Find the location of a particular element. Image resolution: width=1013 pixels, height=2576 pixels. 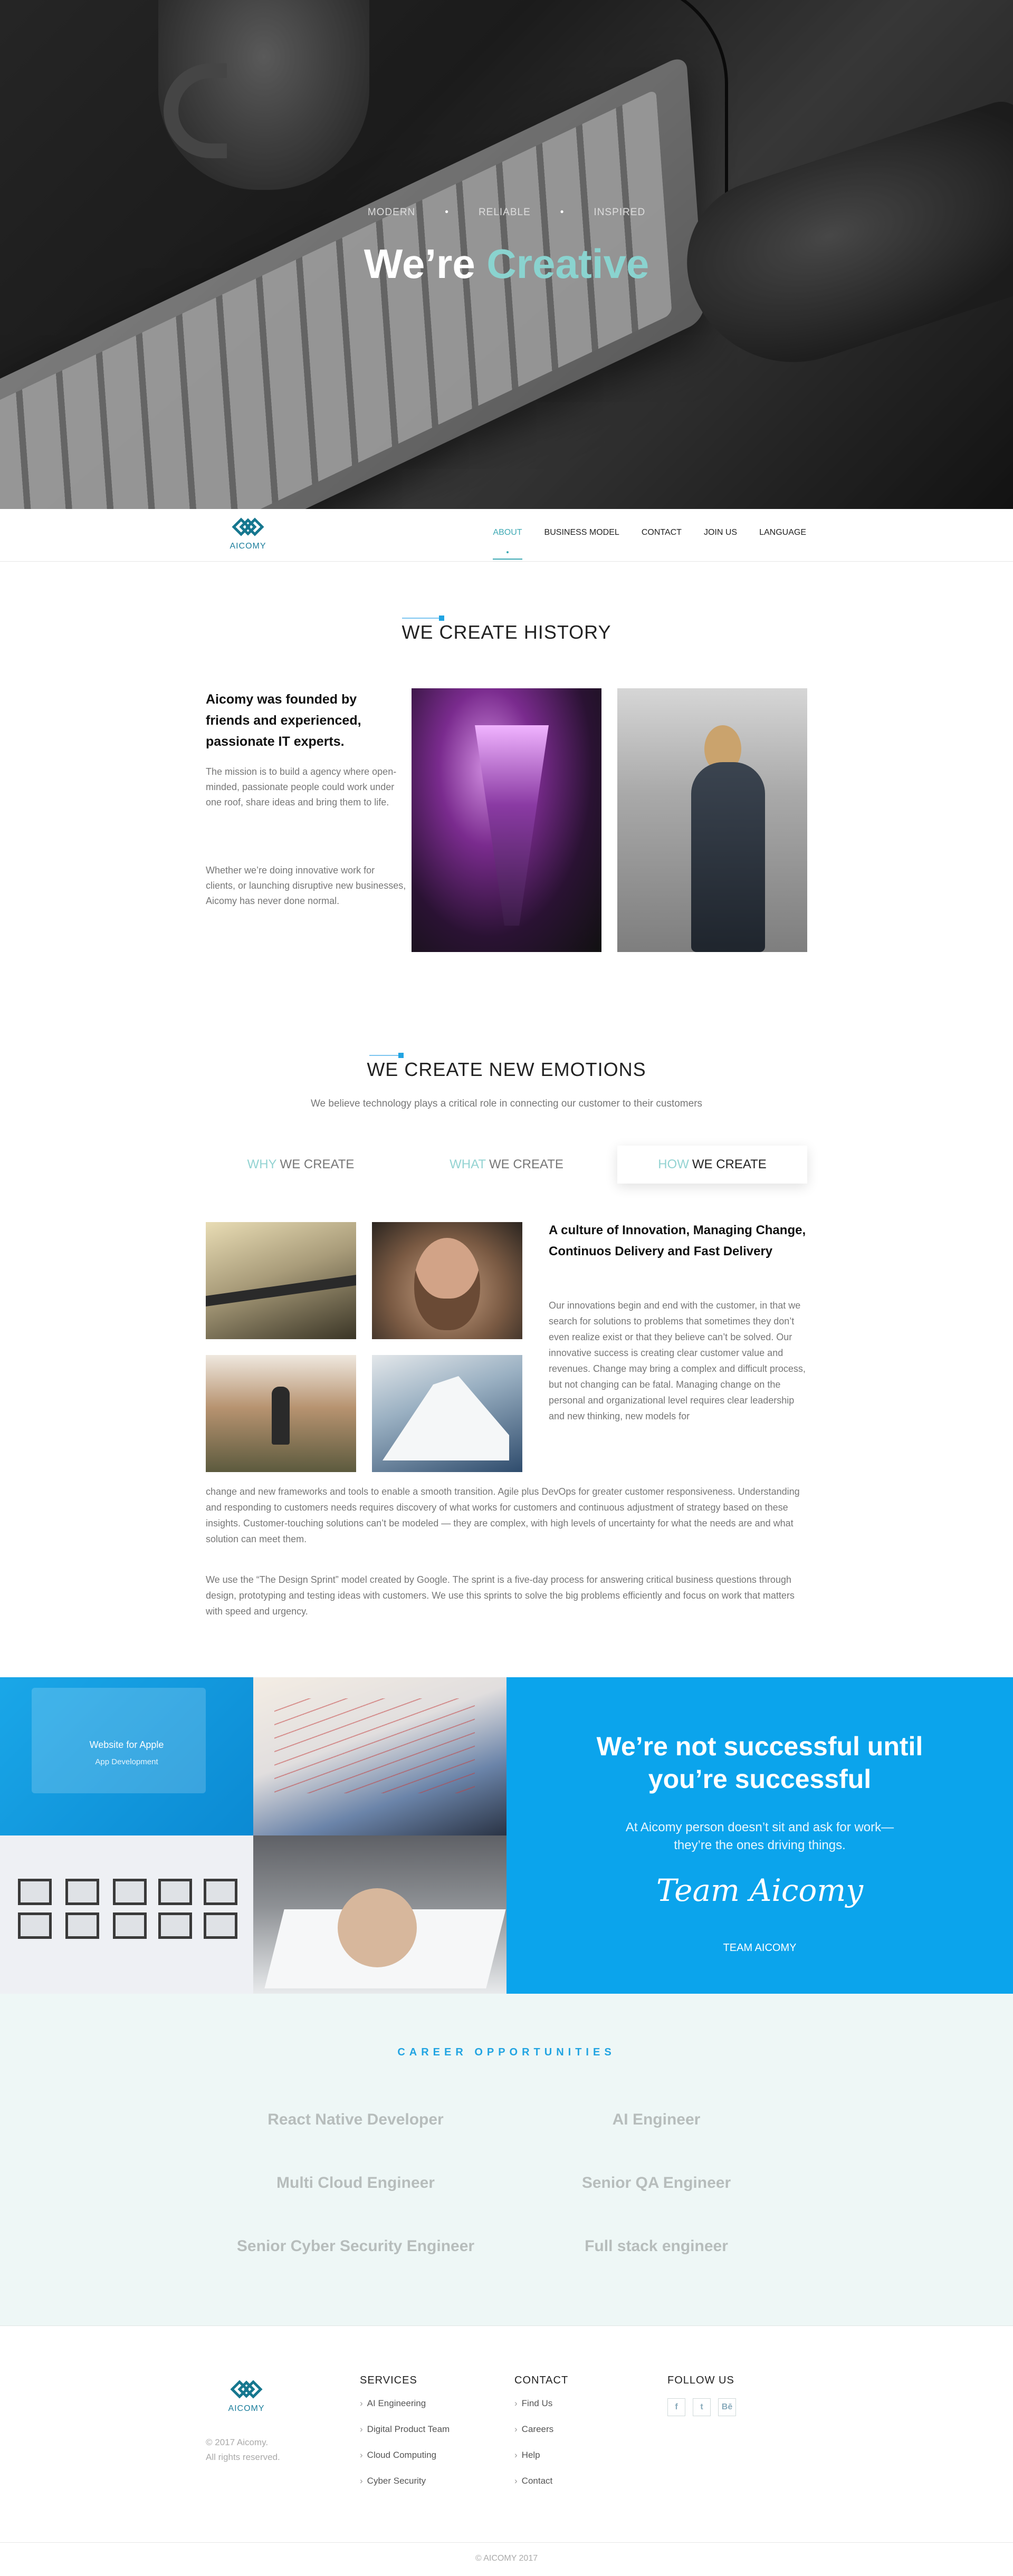

tab-what-we-create: WHAT WE CREATE is located at coordinates (506, 1165).